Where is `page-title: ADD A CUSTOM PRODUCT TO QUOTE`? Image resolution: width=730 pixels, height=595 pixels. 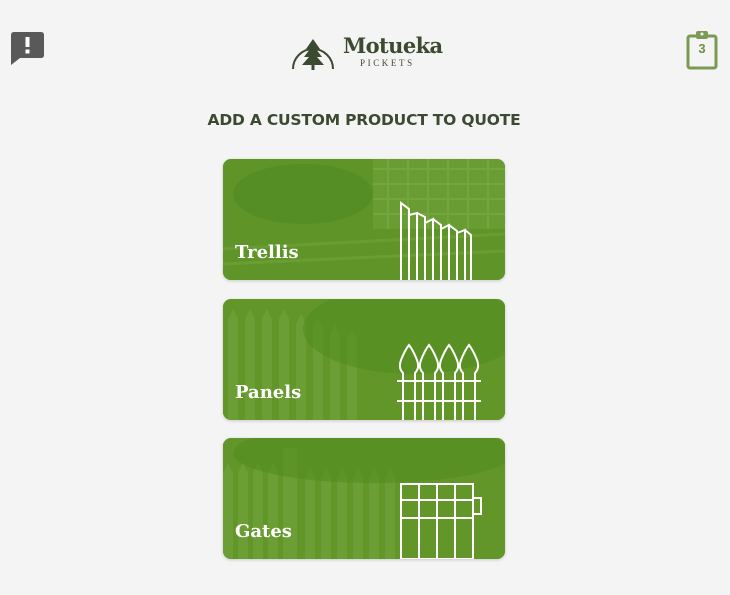 page-title: ADD A CUSTOM PRODUCT TO QUOTE is located at coordinates (364, 120).